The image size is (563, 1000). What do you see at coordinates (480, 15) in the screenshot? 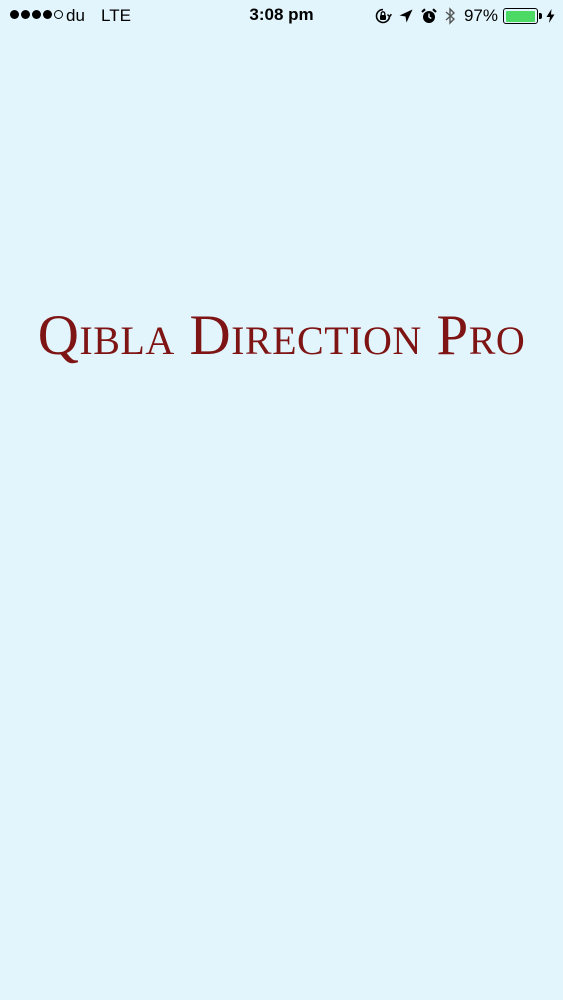
I see `battery-percentage: 97%` at bounding box center [480, 15].